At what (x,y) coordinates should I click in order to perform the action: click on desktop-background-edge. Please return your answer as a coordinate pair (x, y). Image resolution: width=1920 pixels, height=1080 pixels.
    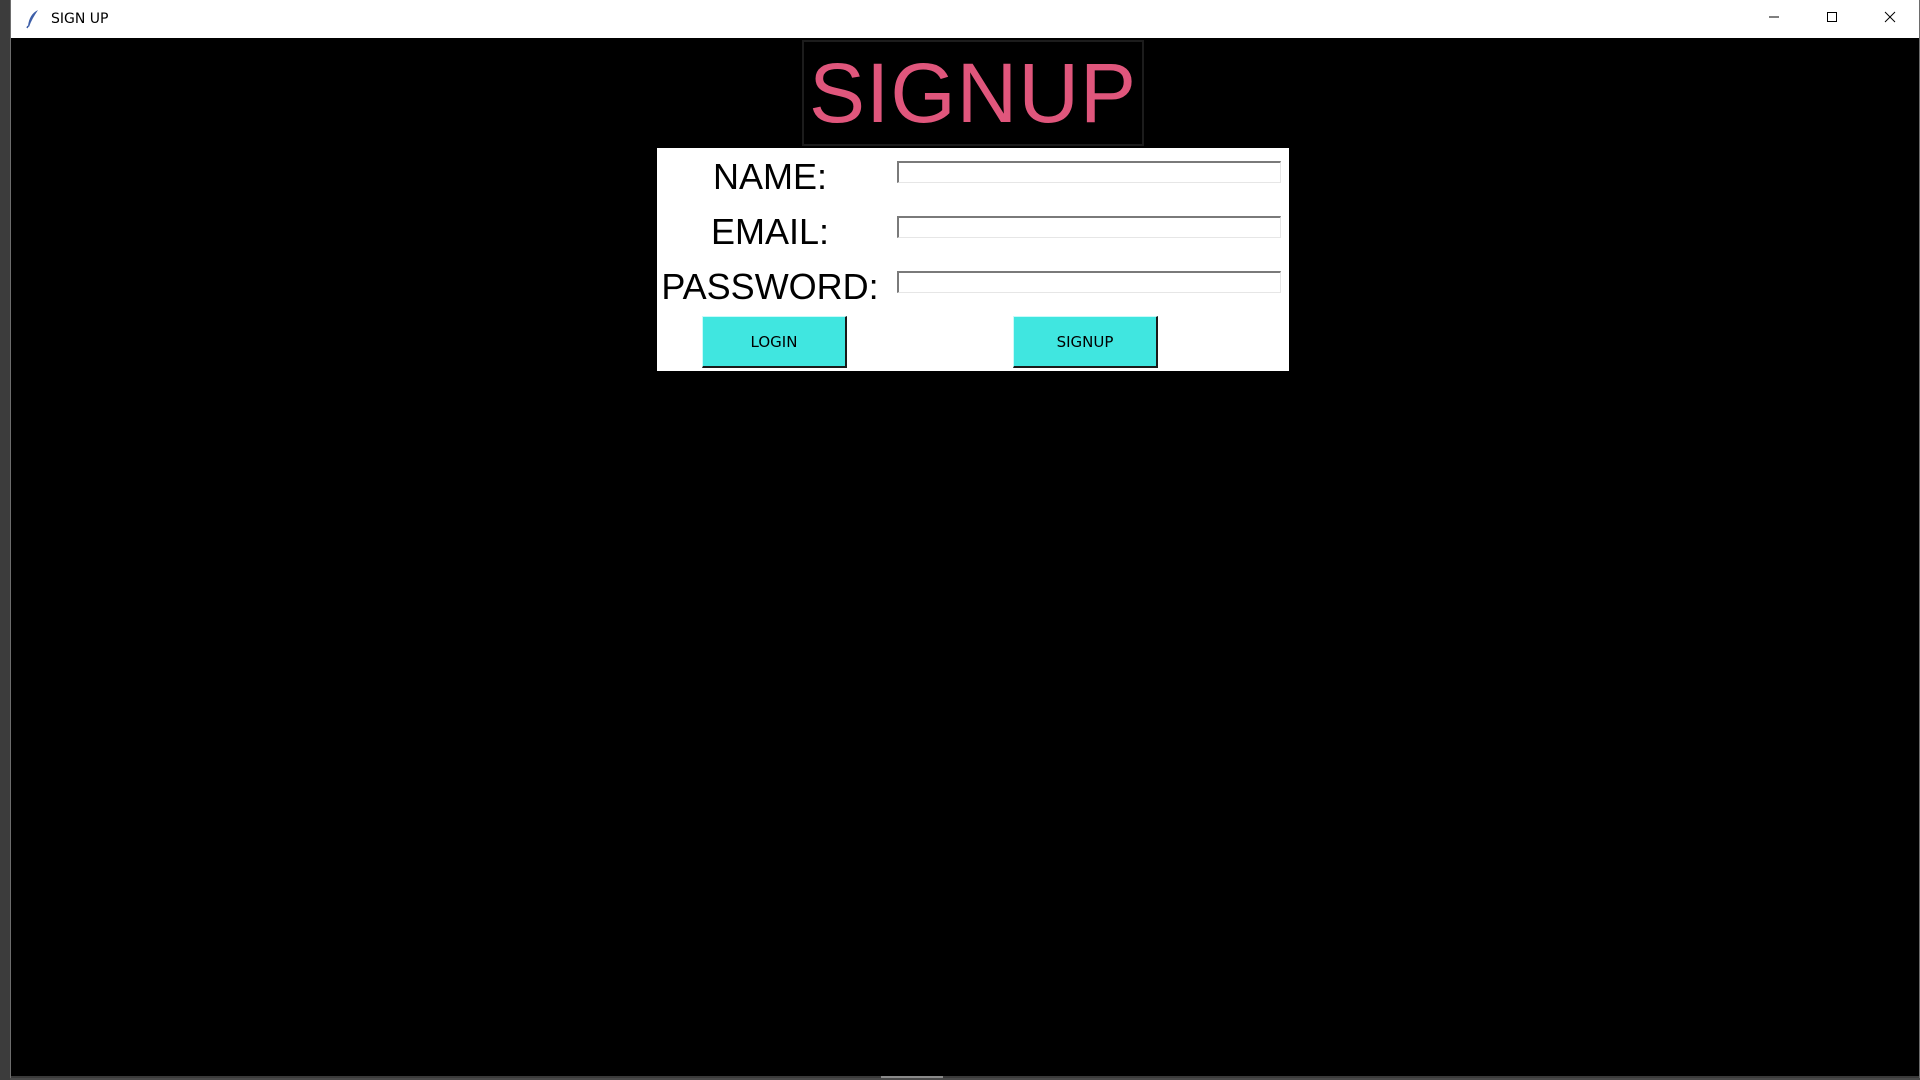
    Looking at the image, I should click on (5, 540).